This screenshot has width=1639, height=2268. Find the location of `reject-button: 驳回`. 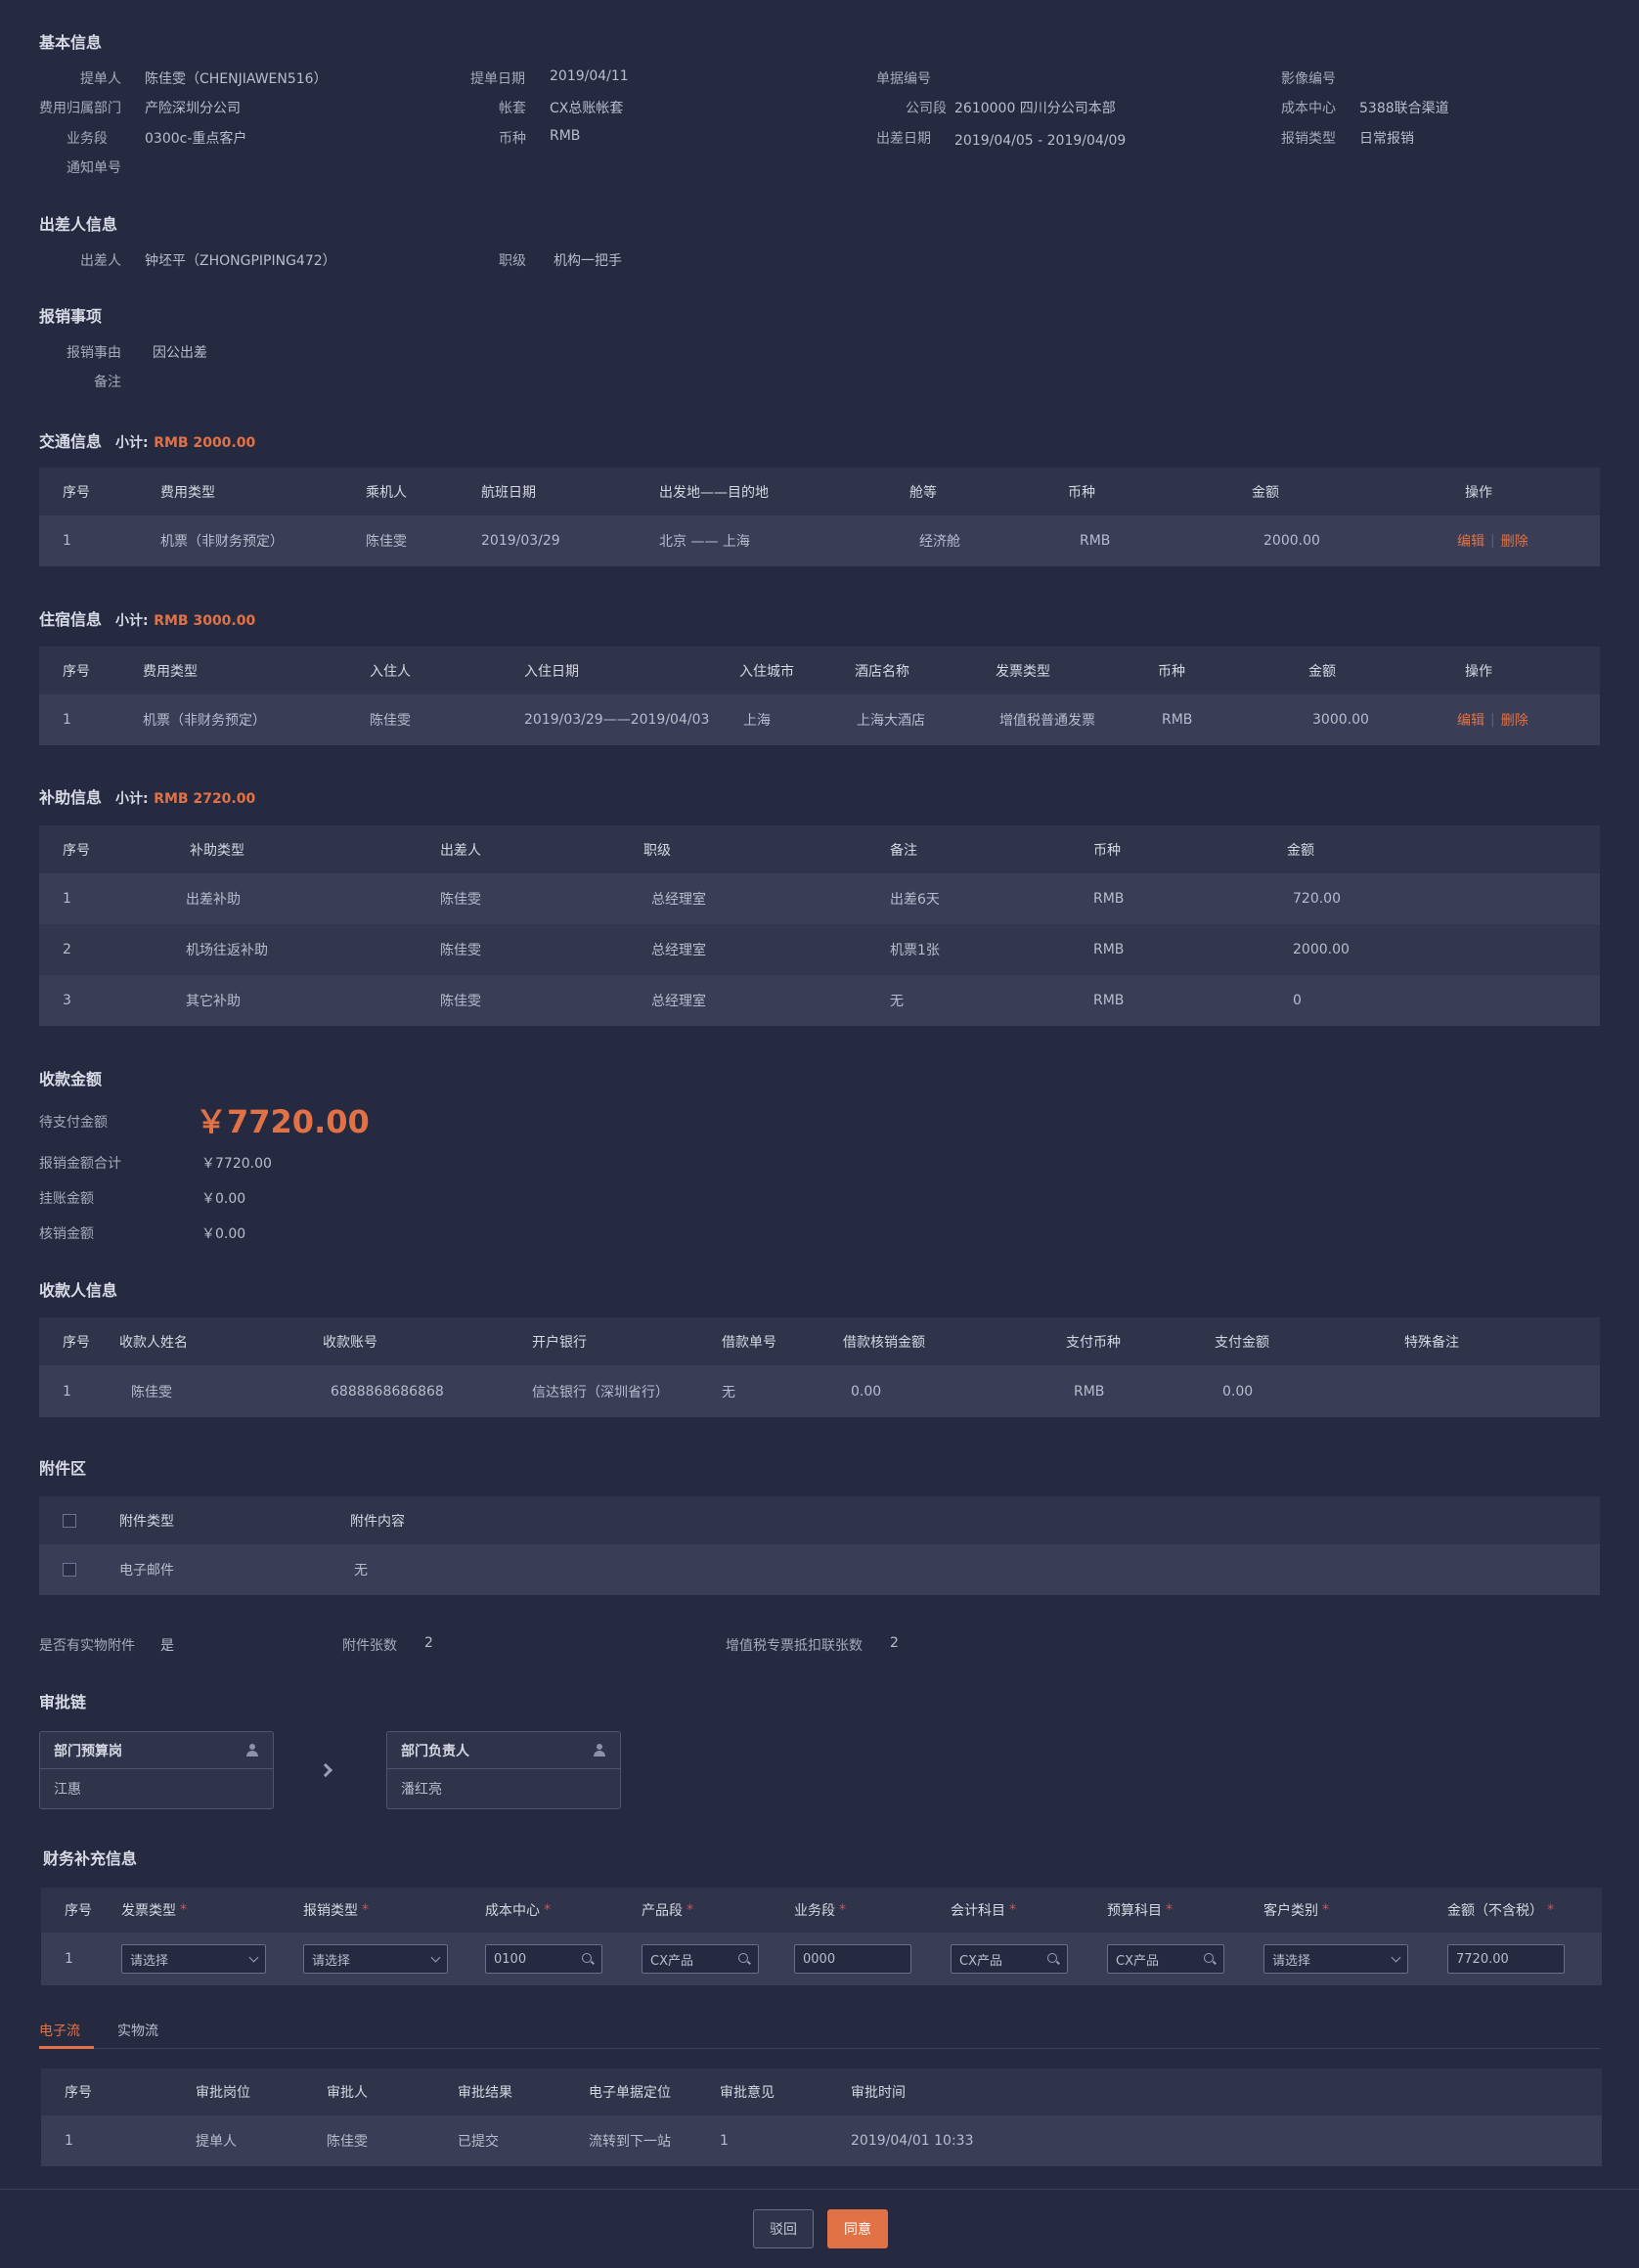

reject-button: 驳回 is located at coordinates (783, 2229).